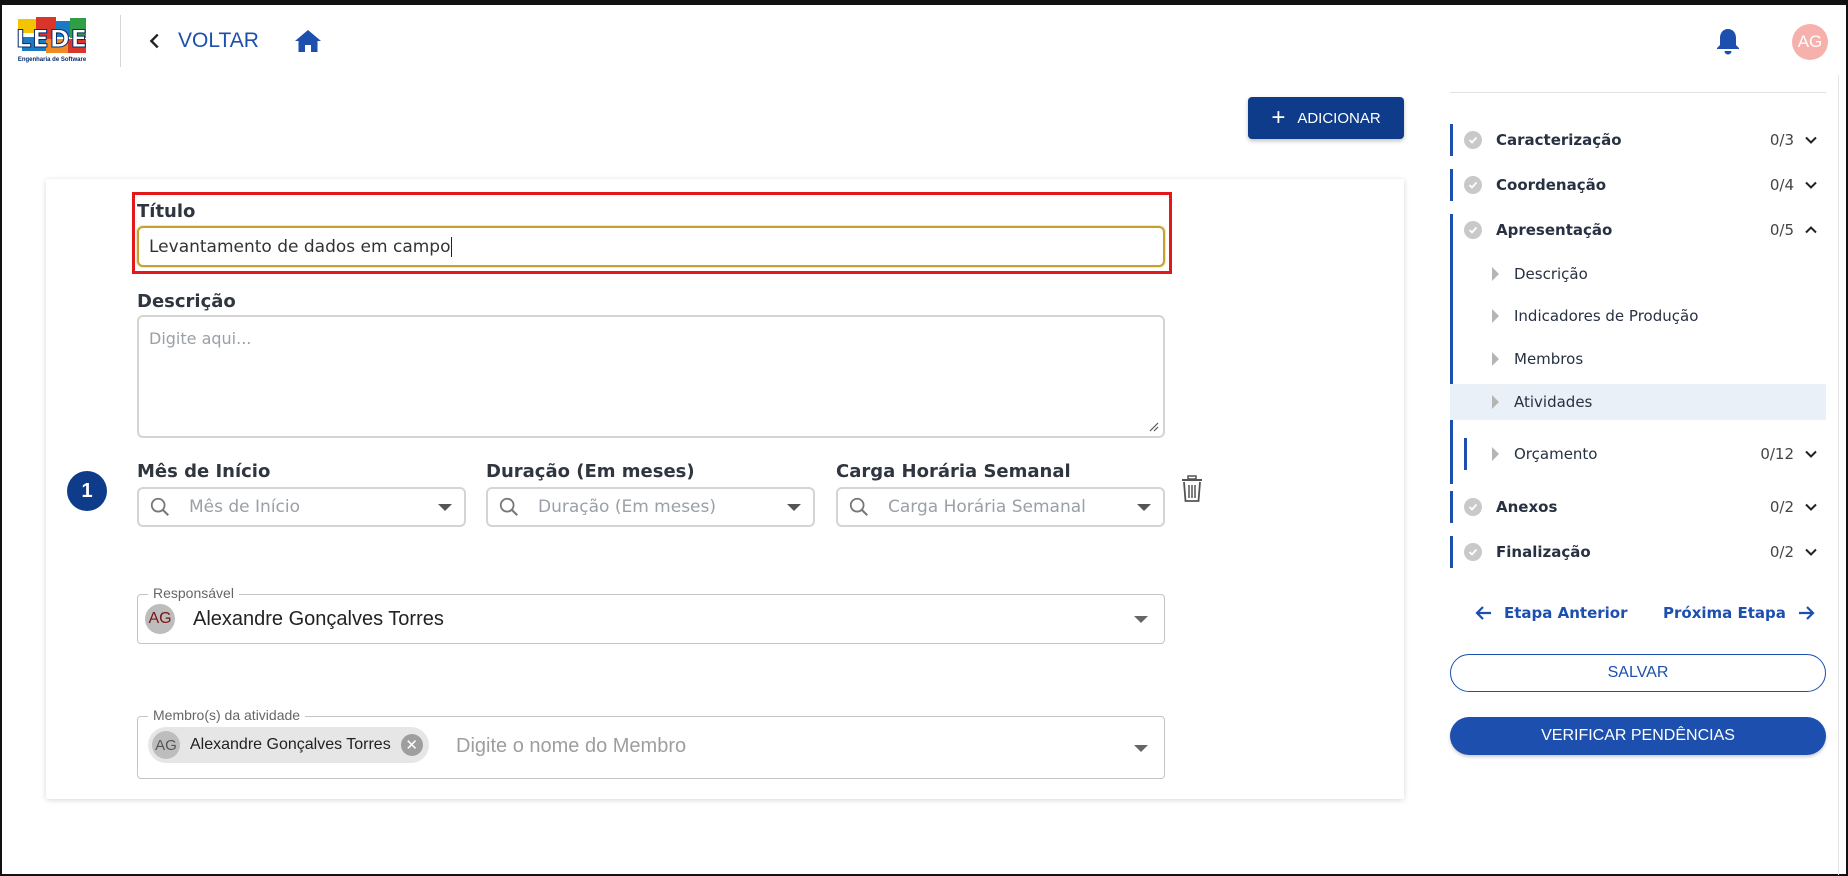  I want to click on page-scrollbar, so click(1842, 475).